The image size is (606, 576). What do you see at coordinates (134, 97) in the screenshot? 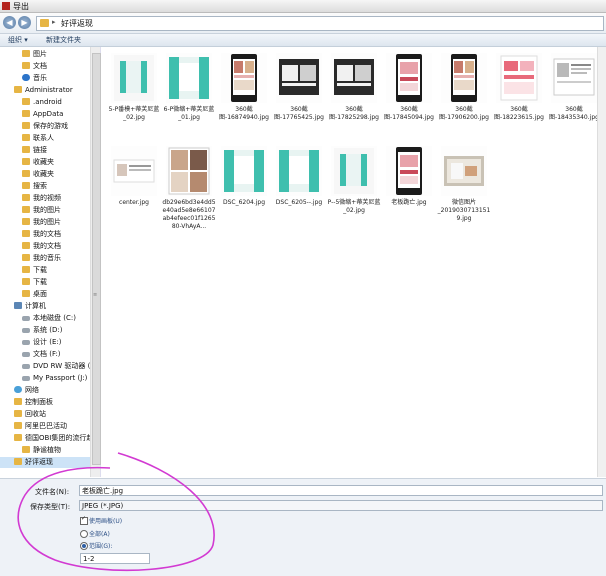
I see `file-item: 5-P番模+蒂芙尼蓝_02.jpg` at bounding box center [134, 97].